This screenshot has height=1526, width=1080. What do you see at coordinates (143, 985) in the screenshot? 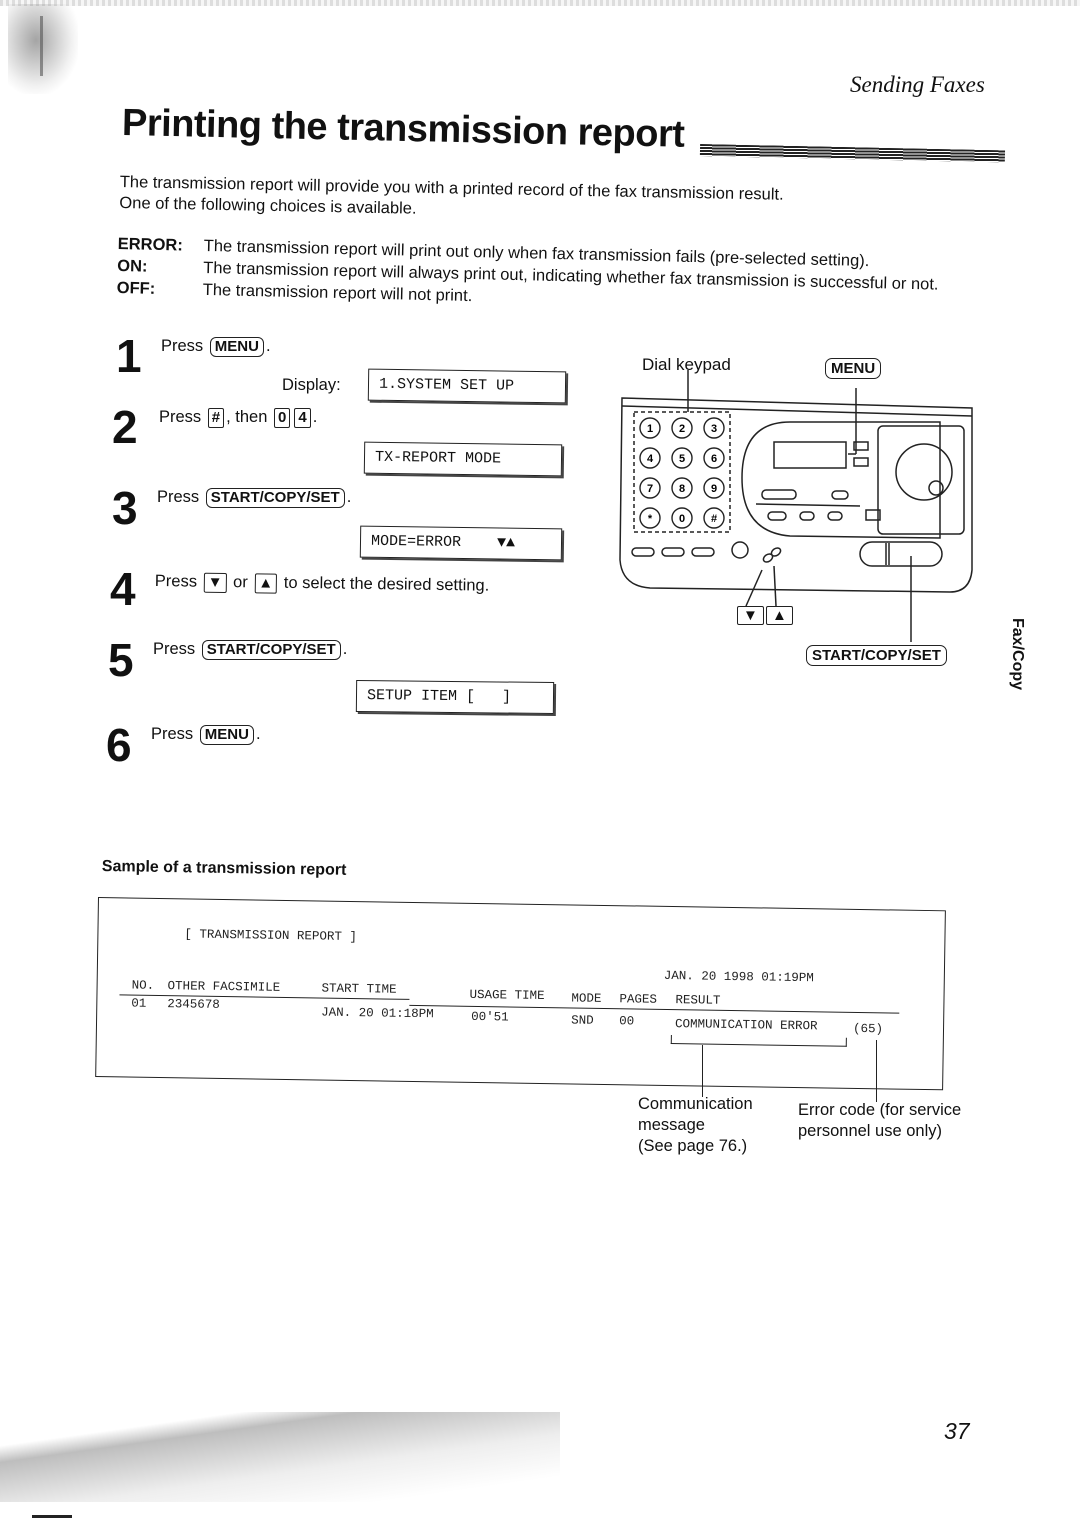
I see `col-no: NO.` at bounding box center [143, 985].